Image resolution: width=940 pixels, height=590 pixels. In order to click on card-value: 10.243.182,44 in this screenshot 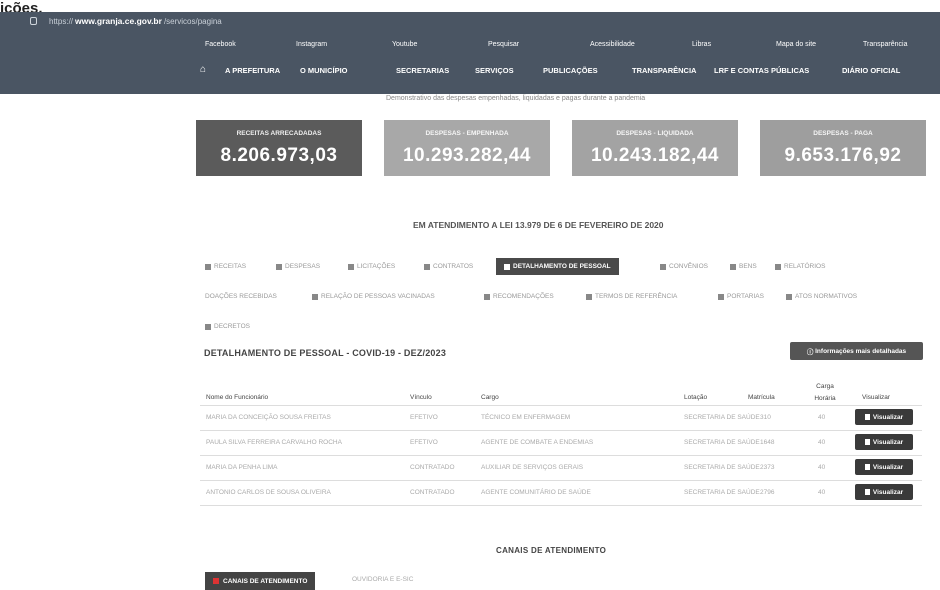, I will do `click(654, 155)`.